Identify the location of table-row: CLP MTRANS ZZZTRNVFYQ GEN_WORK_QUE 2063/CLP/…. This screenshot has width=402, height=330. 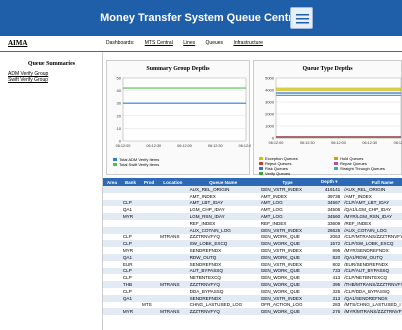
(252, 237).